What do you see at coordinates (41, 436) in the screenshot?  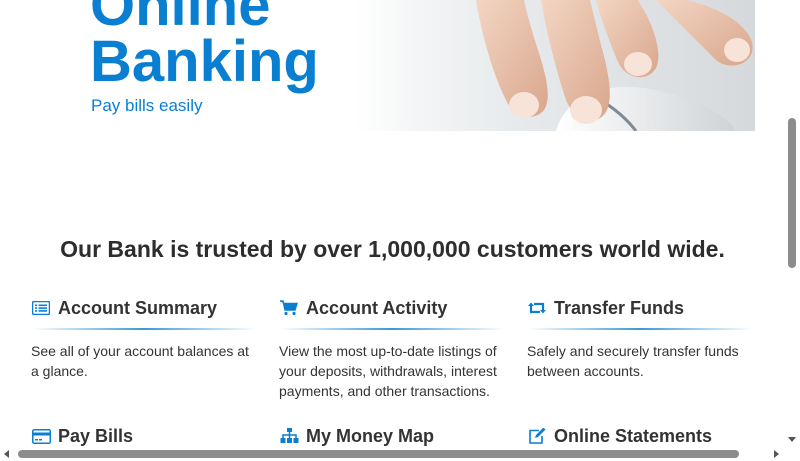 I see `credit-card-icon` at bounding box center [41, 436].